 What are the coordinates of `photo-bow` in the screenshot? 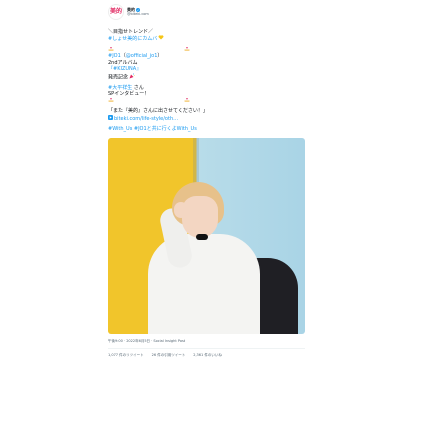 It's located at (202, 236).